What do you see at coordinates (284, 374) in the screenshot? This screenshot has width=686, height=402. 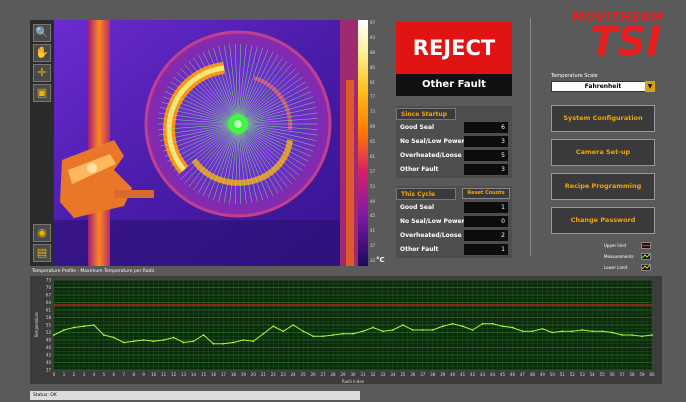 I see `x-tick-label: 23` at bounding box center [284, 374].